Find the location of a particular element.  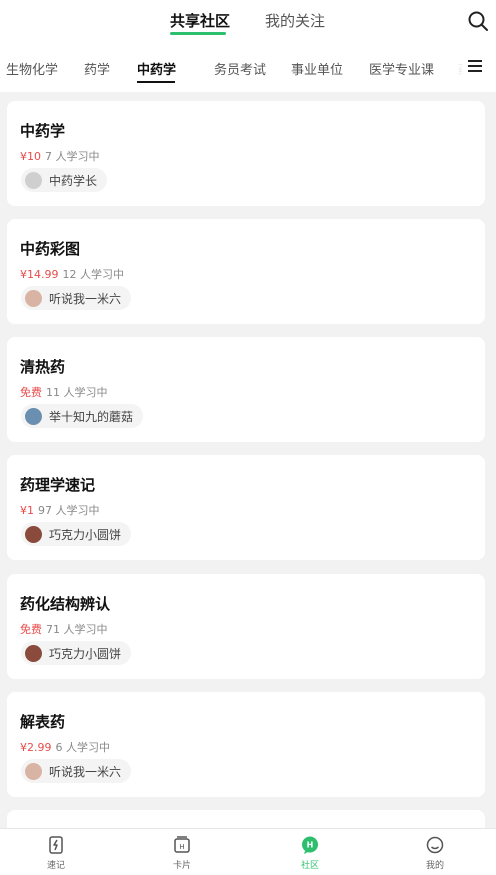

community-icon: H is located at coordinates (310, 845).